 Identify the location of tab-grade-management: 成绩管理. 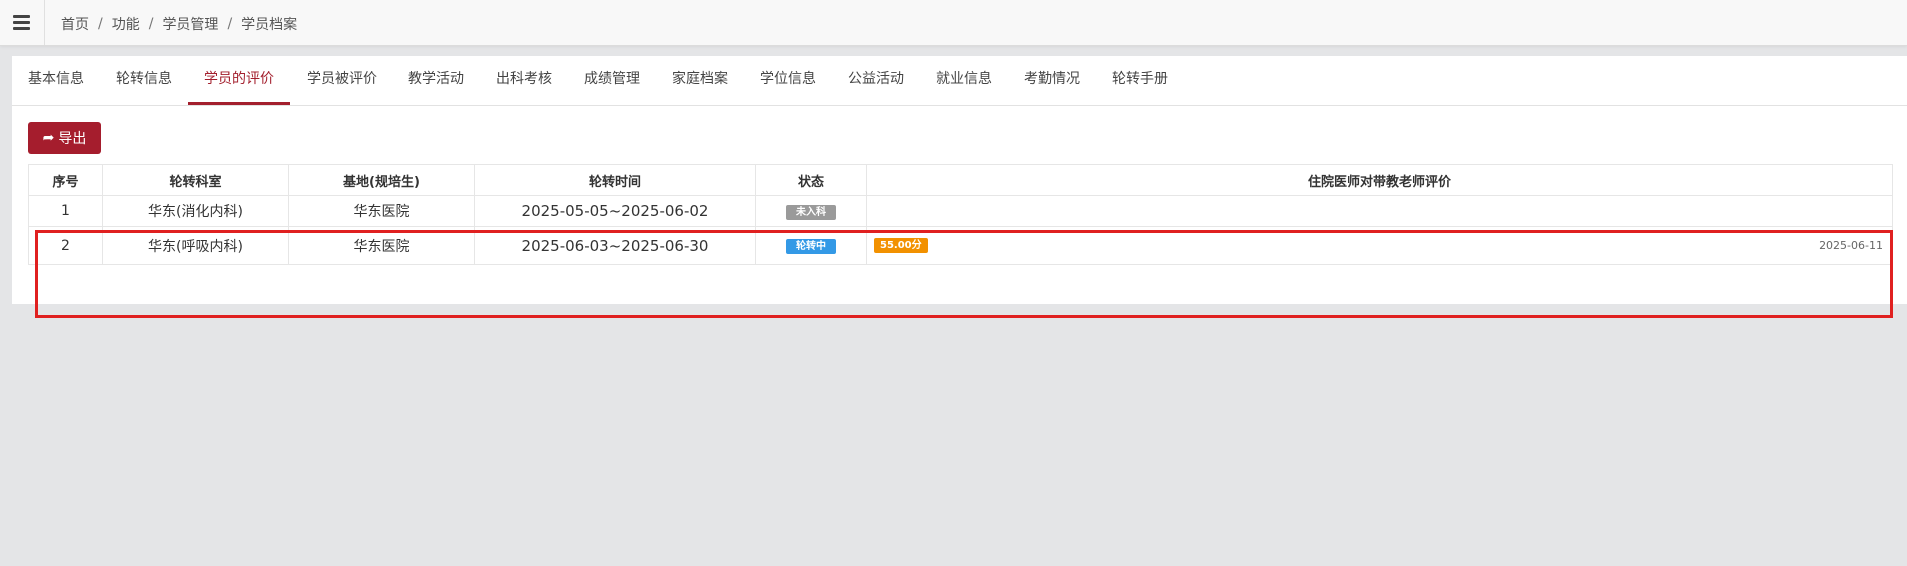
(612, 80).